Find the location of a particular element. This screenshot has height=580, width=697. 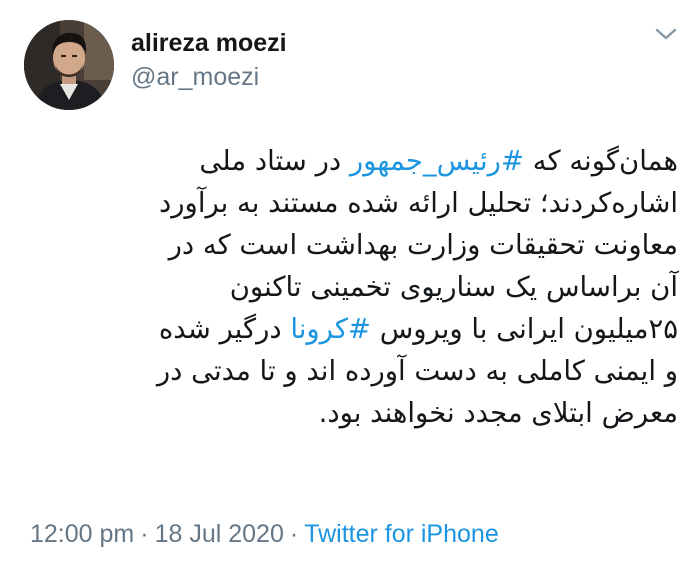

tweet-text-segment: معاونت تحقیقات وزارت بهداشت است که در is located at coordinates (423, 245).